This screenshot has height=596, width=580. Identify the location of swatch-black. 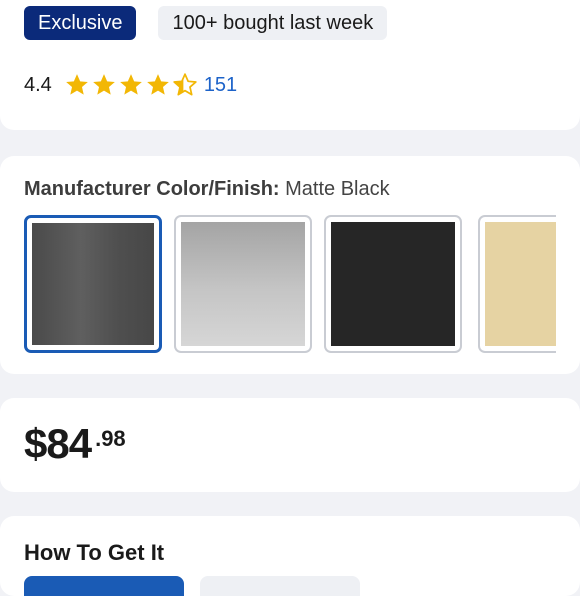
(393, 284).